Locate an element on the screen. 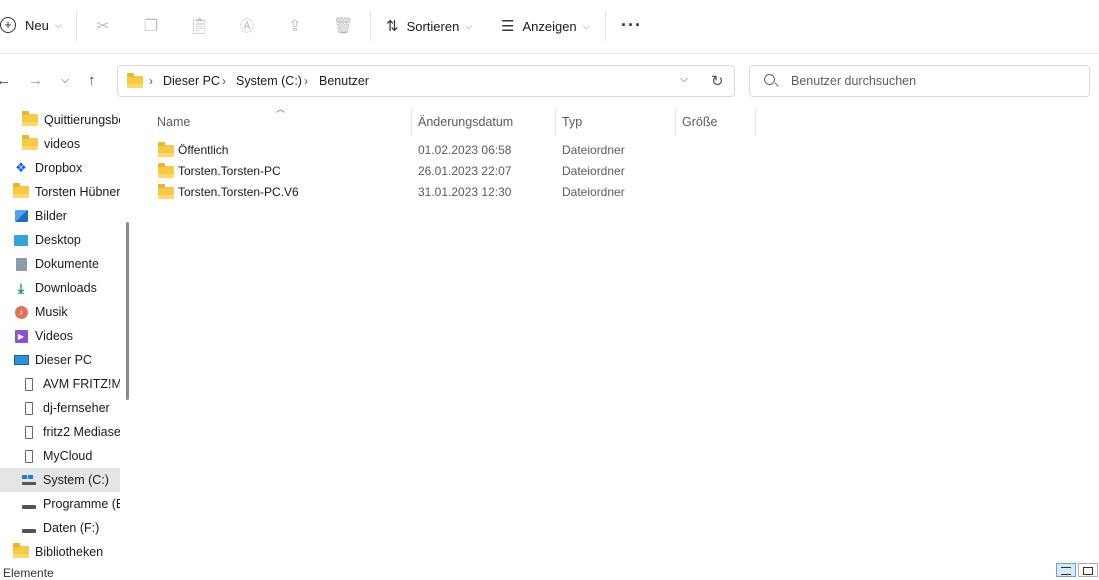 Image resolution: width=1099 pixels, height=580 pixels. column-header-type: Typ is located at coordinates (572, 122).